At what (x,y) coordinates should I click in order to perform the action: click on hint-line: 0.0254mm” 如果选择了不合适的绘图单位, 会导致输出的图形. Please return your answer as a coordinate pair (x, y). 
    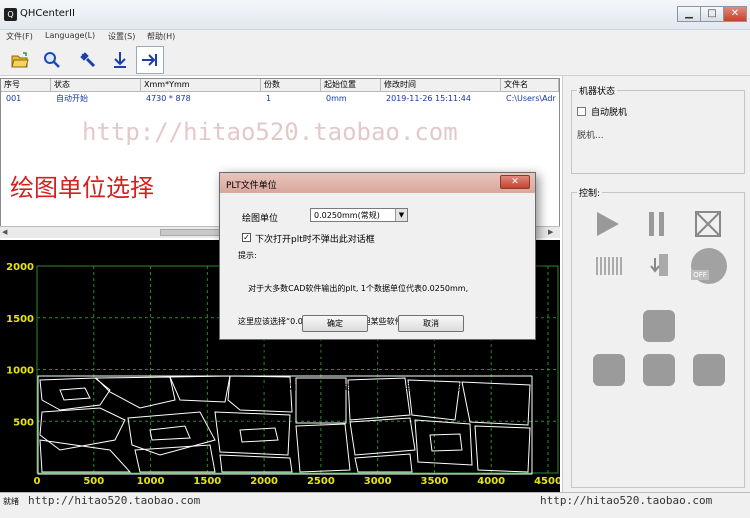
    Looking at the image, I should click on (350, 387).